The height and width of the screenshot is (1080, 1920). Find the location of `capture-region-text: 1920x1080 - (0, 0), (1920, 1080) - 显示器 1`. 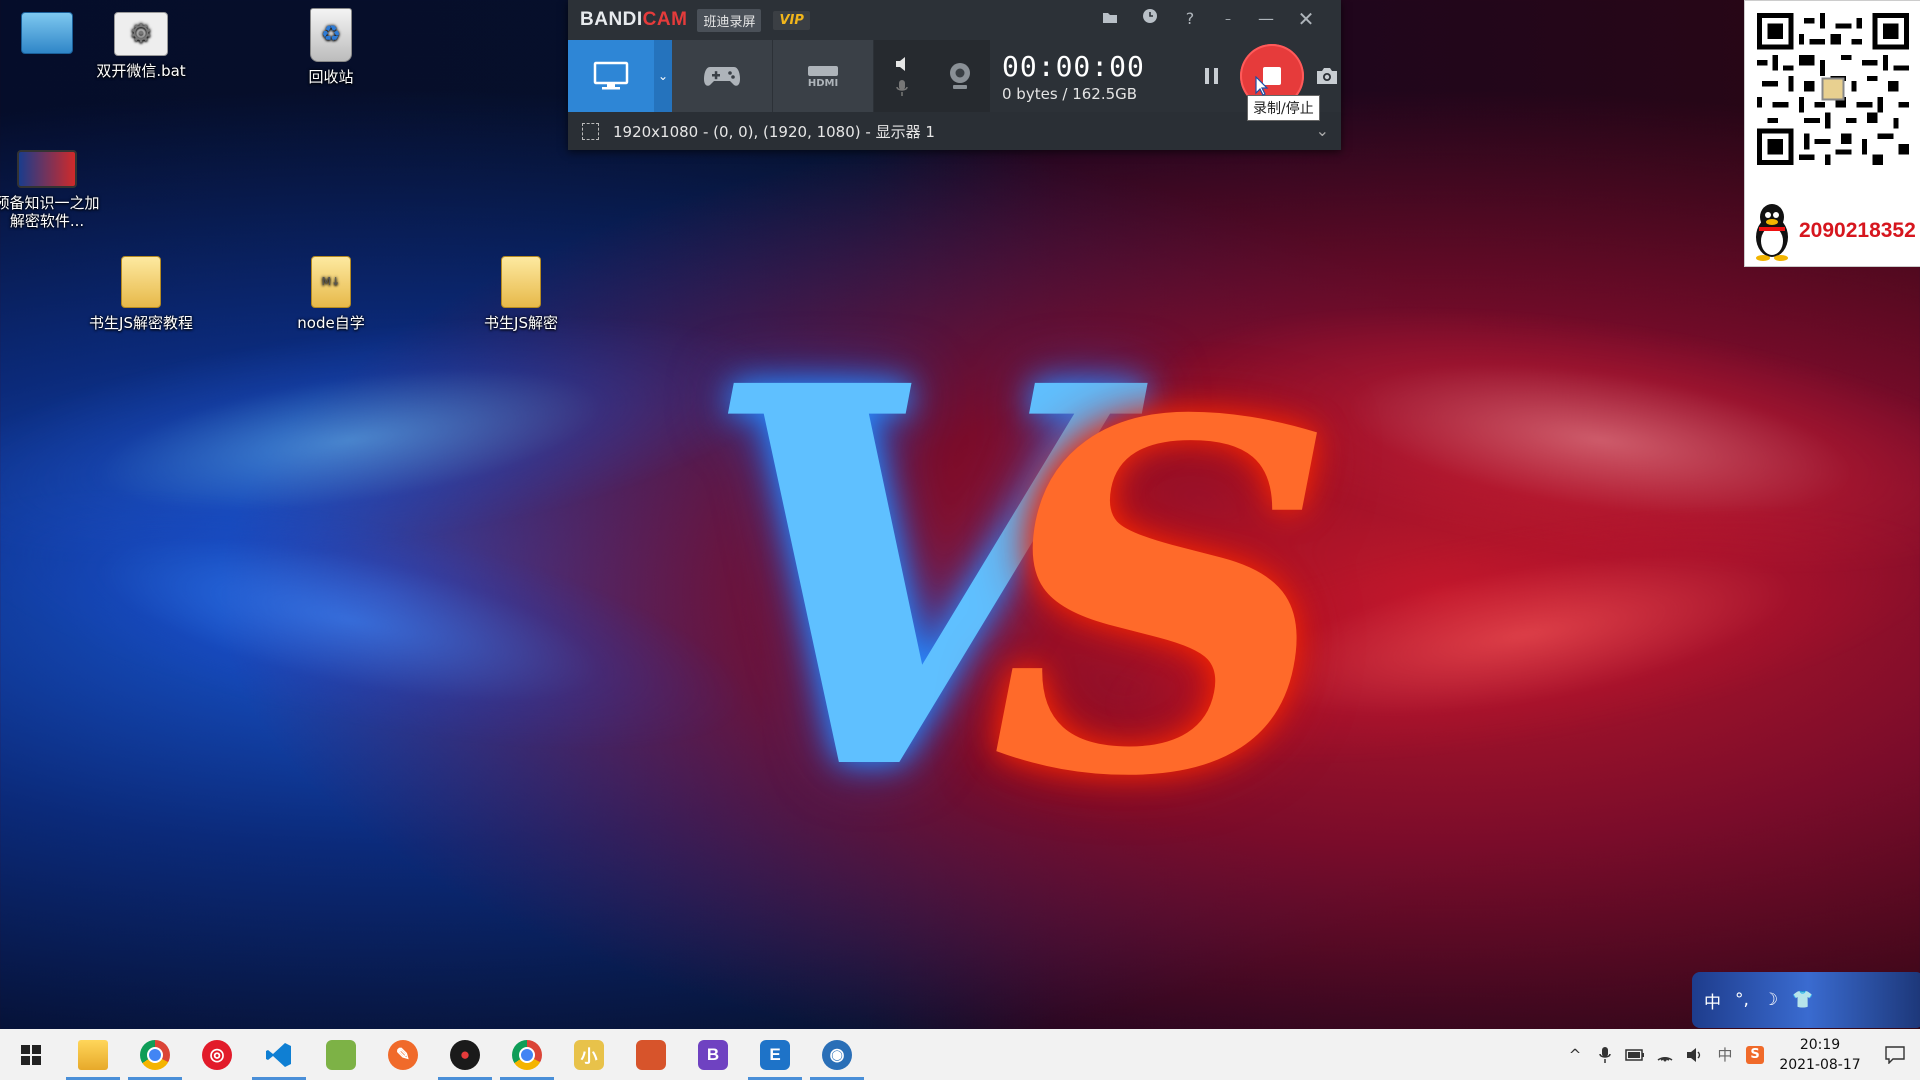

capture-region-text: 1920x1080 - (0, 0), (1920, 1080) - 显示器 1 is located at coordinates (774, 131).